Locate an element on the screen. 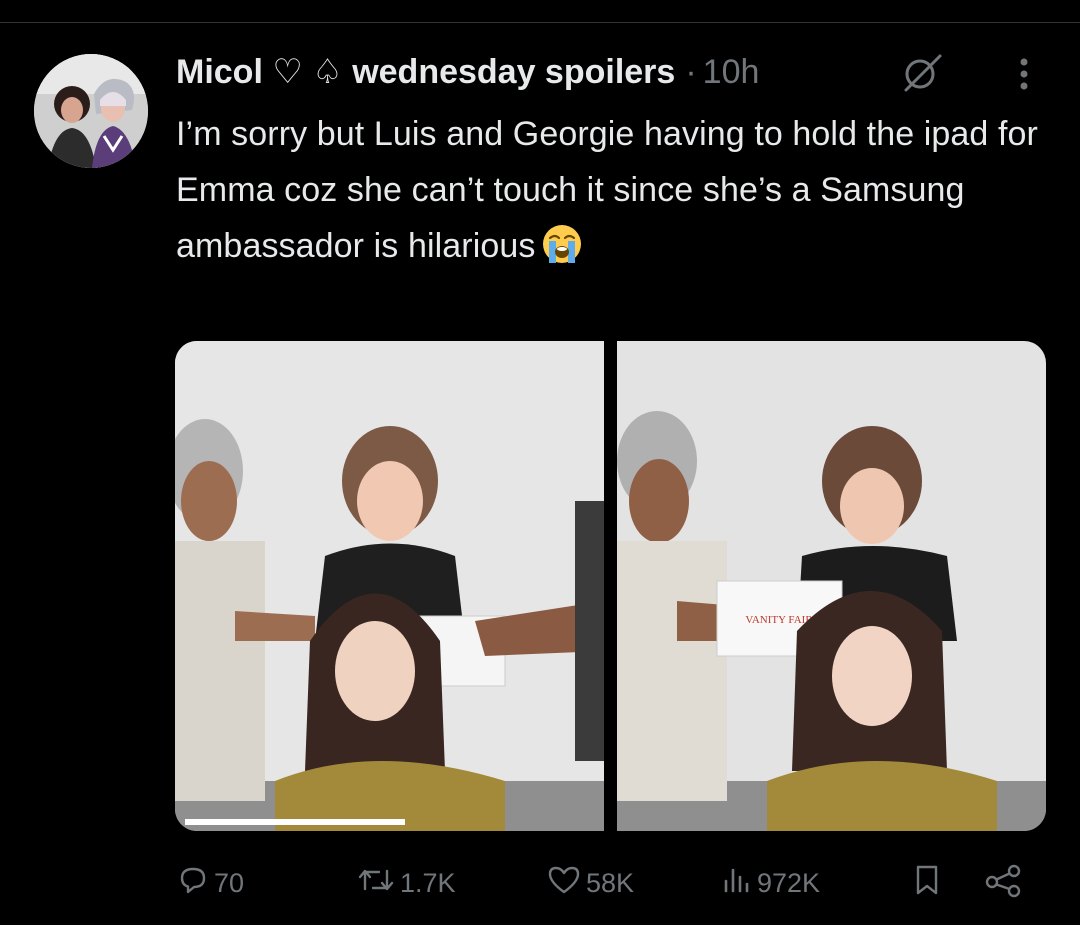 Image resolution: width=1080 pixels, height=925 pixels. author-display-name: Micol ♡ ♤ wednesday spoilers is located at coordinates (425, 72).